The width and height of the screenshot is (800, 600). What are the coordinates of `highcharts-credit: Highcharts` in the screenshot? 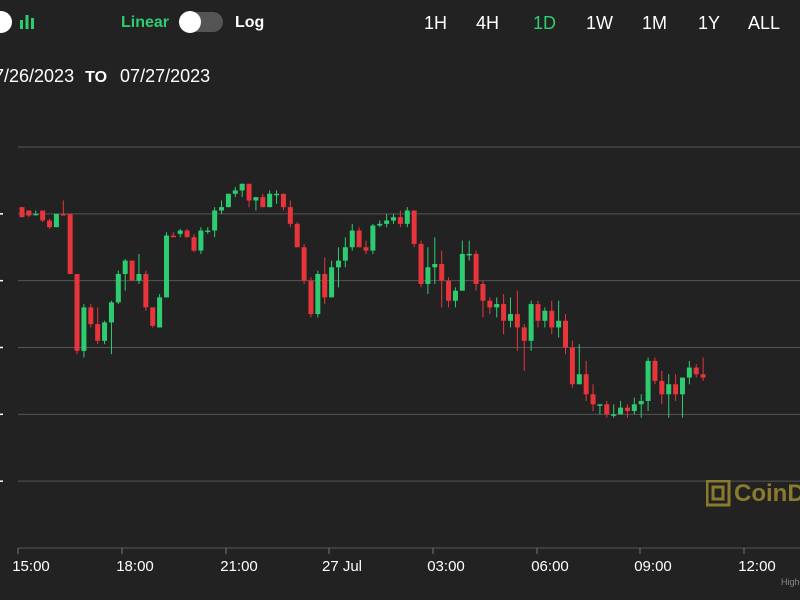 It's located at (790, 582).